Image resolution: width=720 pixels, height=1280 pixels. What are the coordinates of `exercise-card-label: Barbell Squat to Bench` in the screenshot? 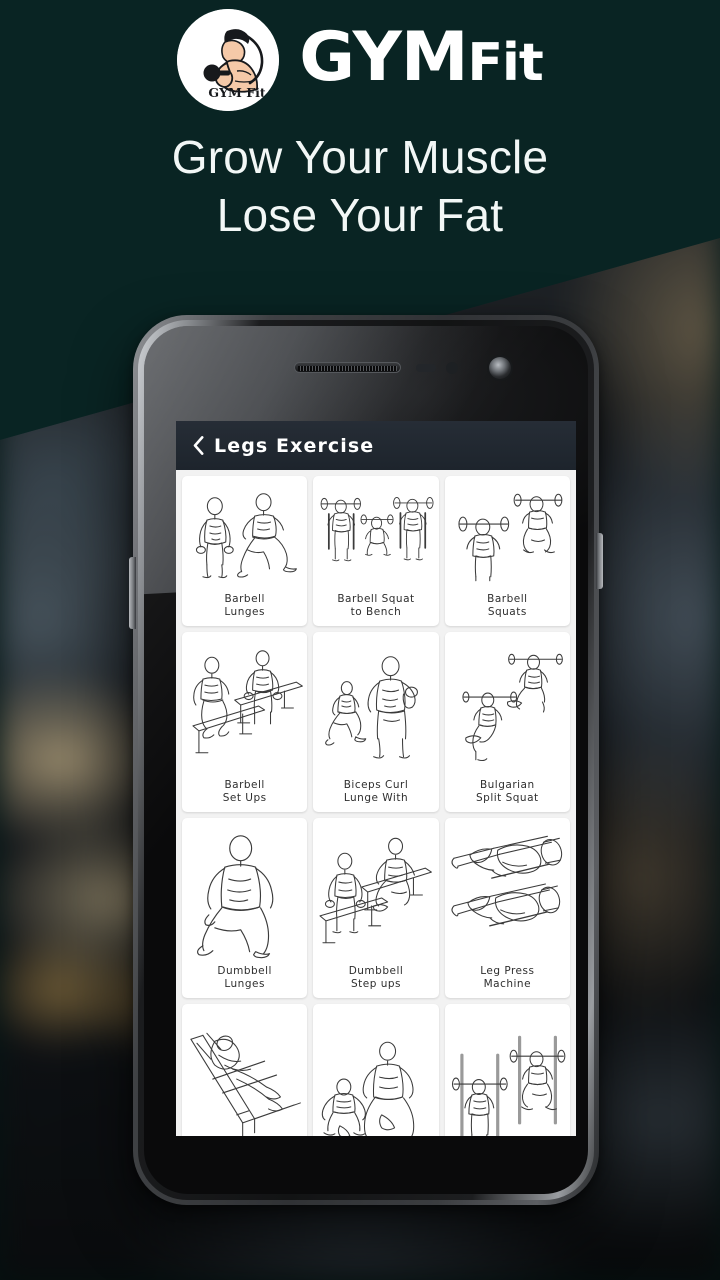 It's located at (375, 606).